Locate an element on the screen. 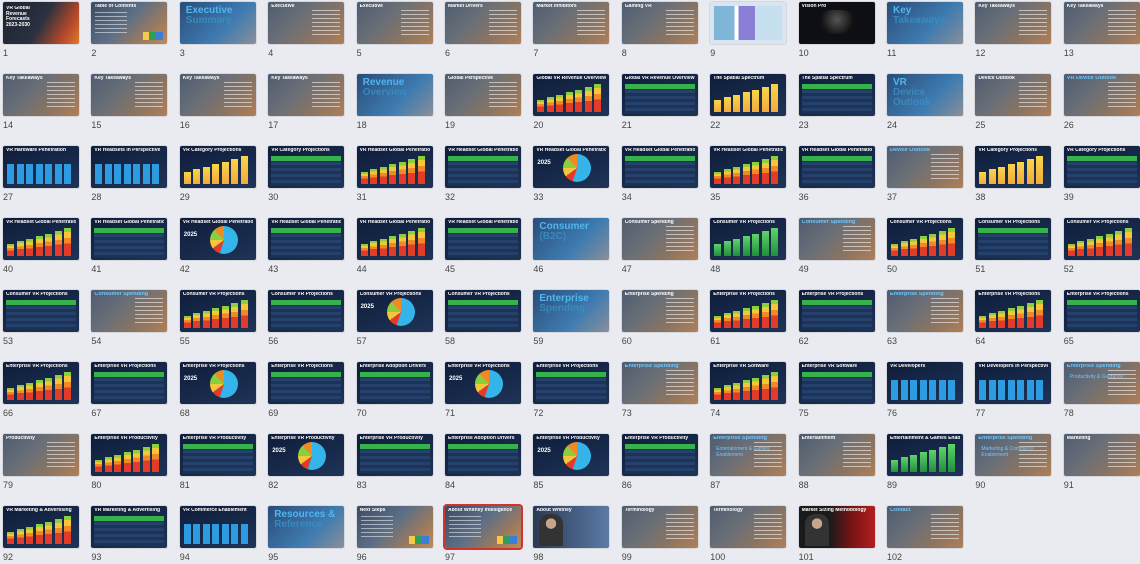  slide-cell: Enterprise VR Projections 62 is located at coordinates (836, 318).